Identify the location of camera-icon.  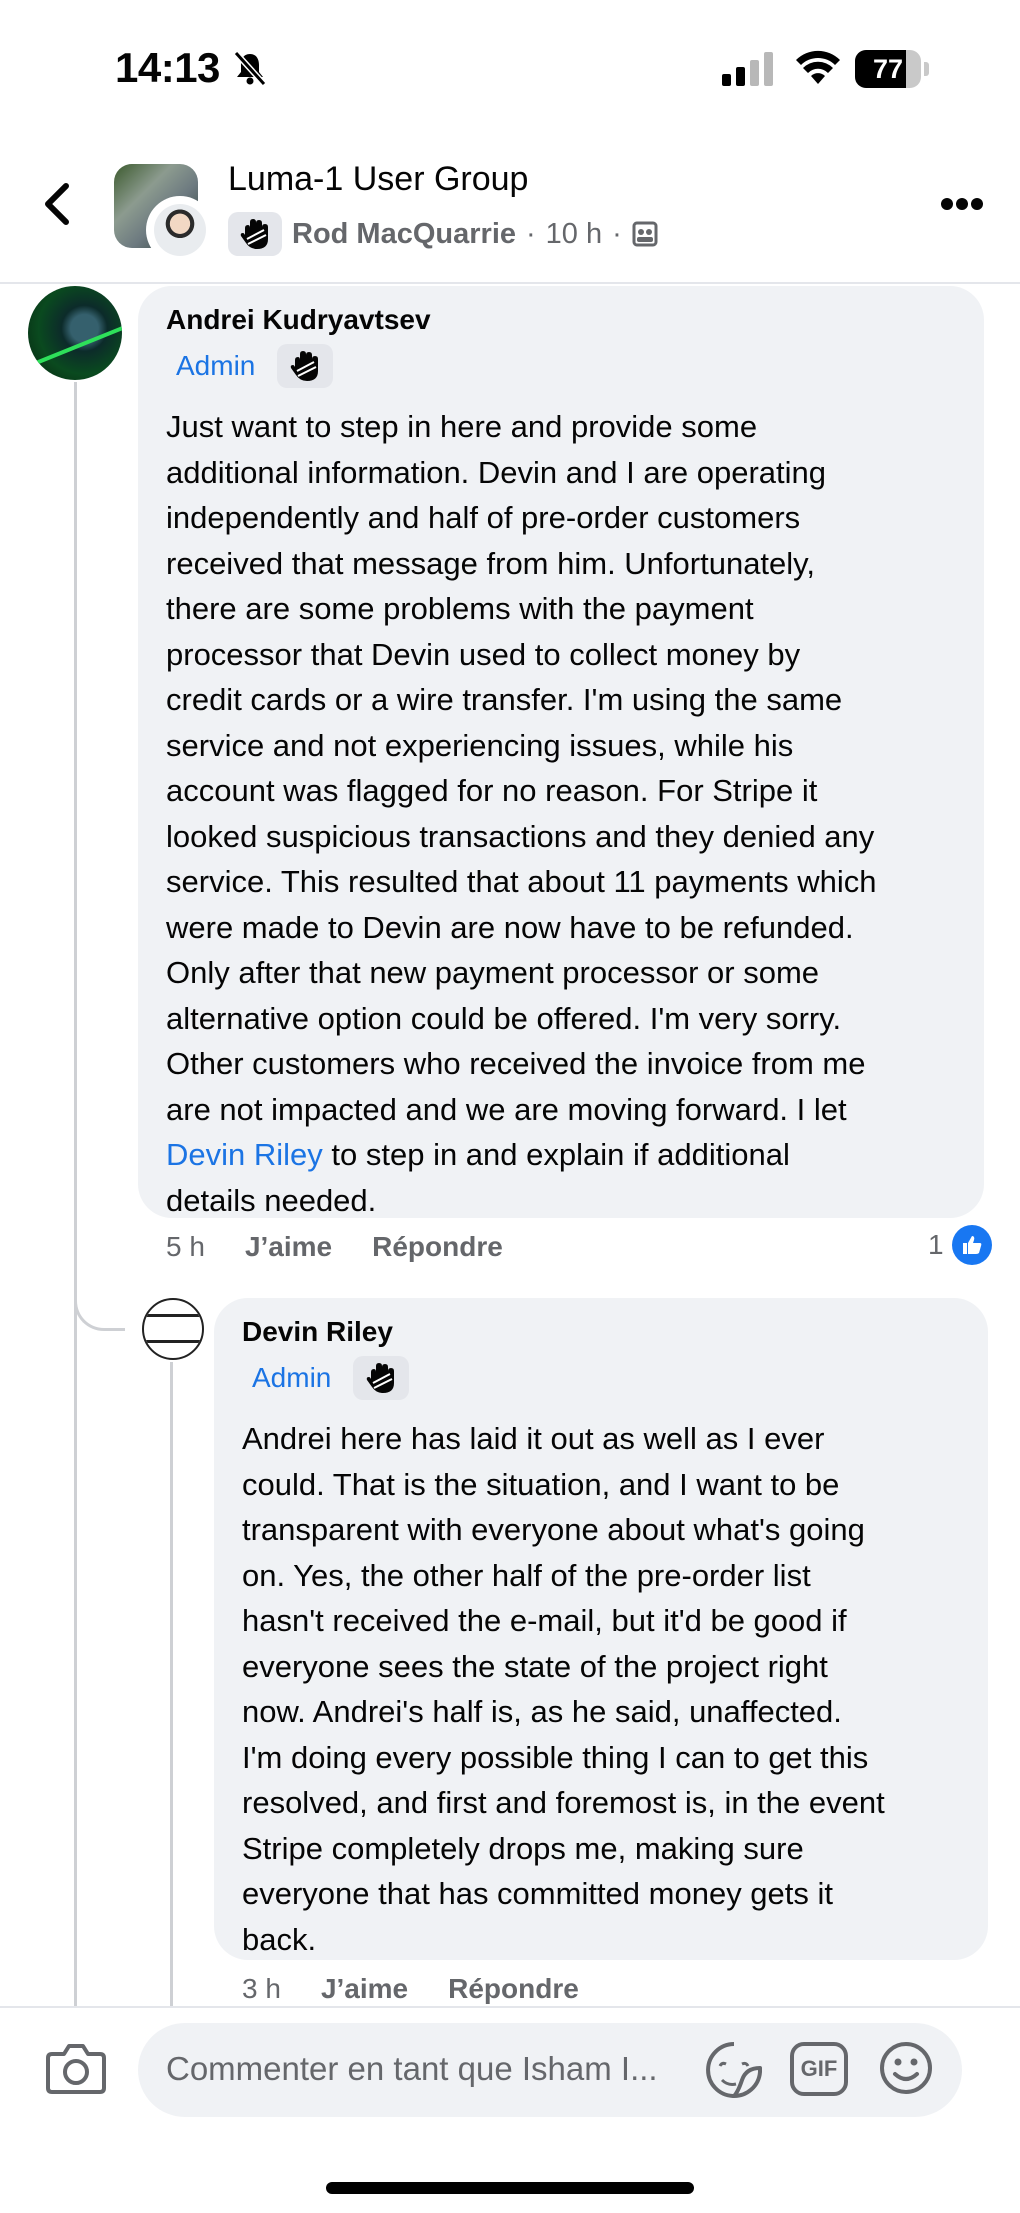
(76, 2068).